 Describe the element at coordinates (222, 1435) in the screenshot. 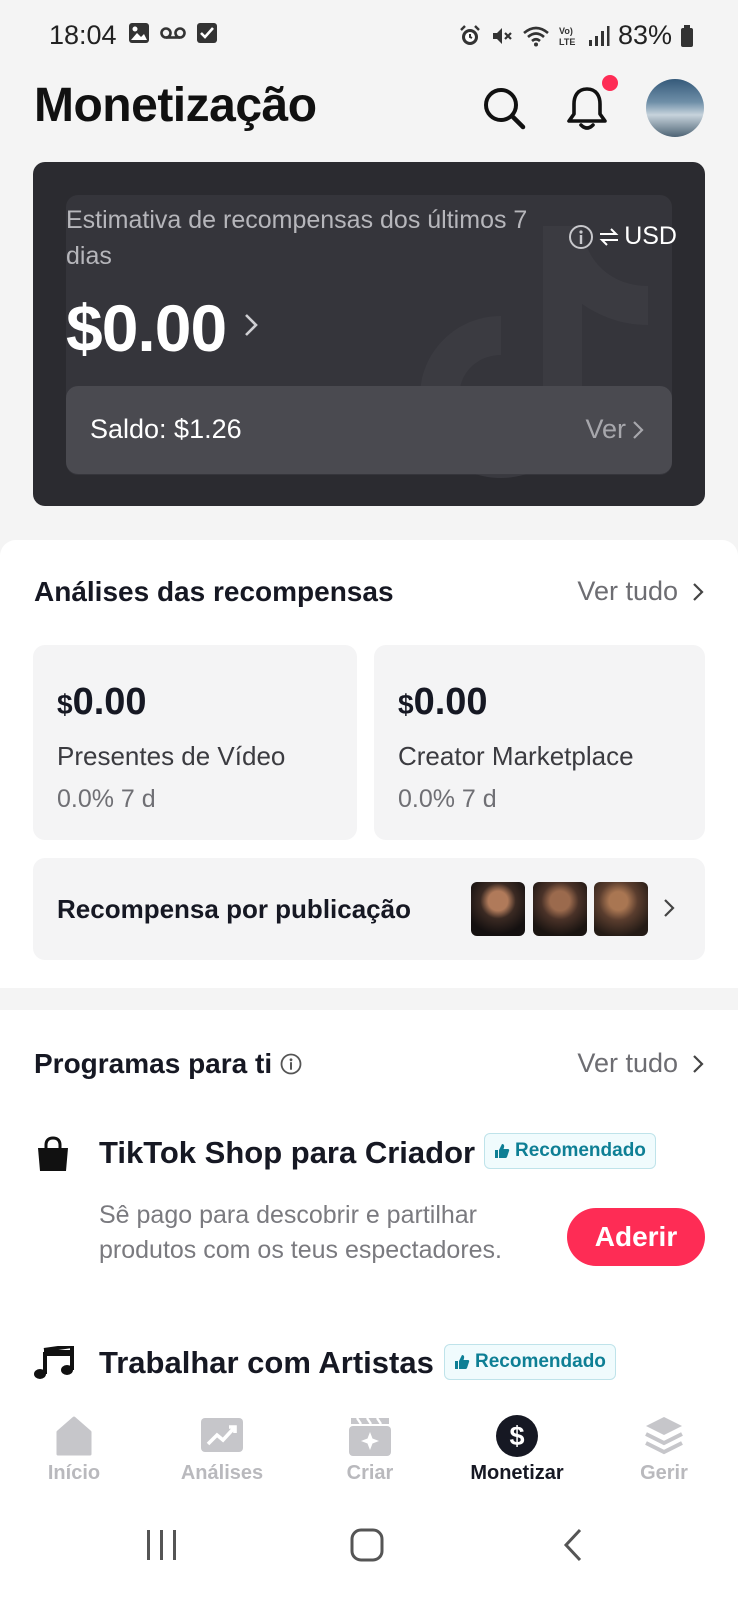

I see `analytics-icon` at that location.